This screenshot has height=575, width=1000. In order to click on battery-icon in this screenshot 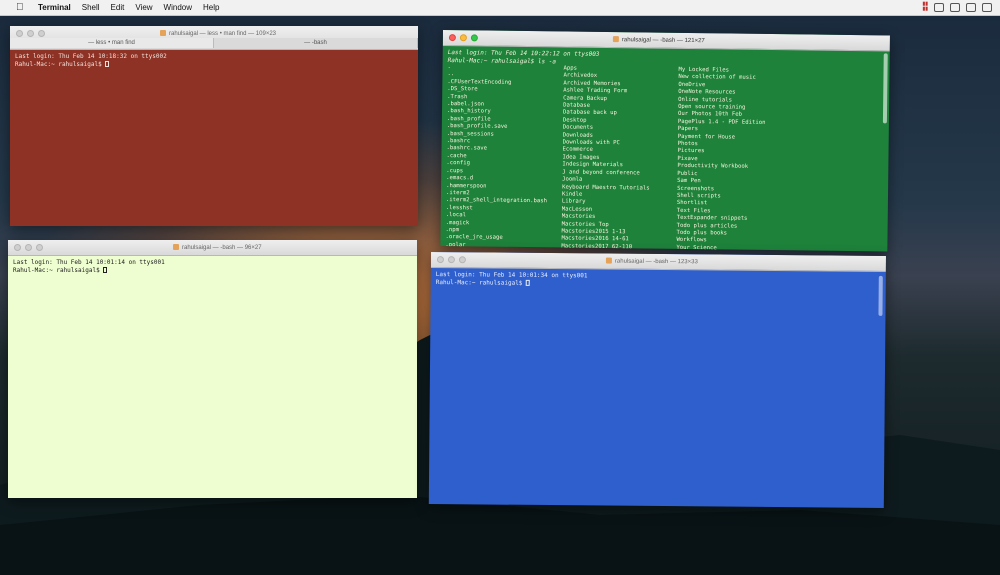, I will do `click(939, 7)`.